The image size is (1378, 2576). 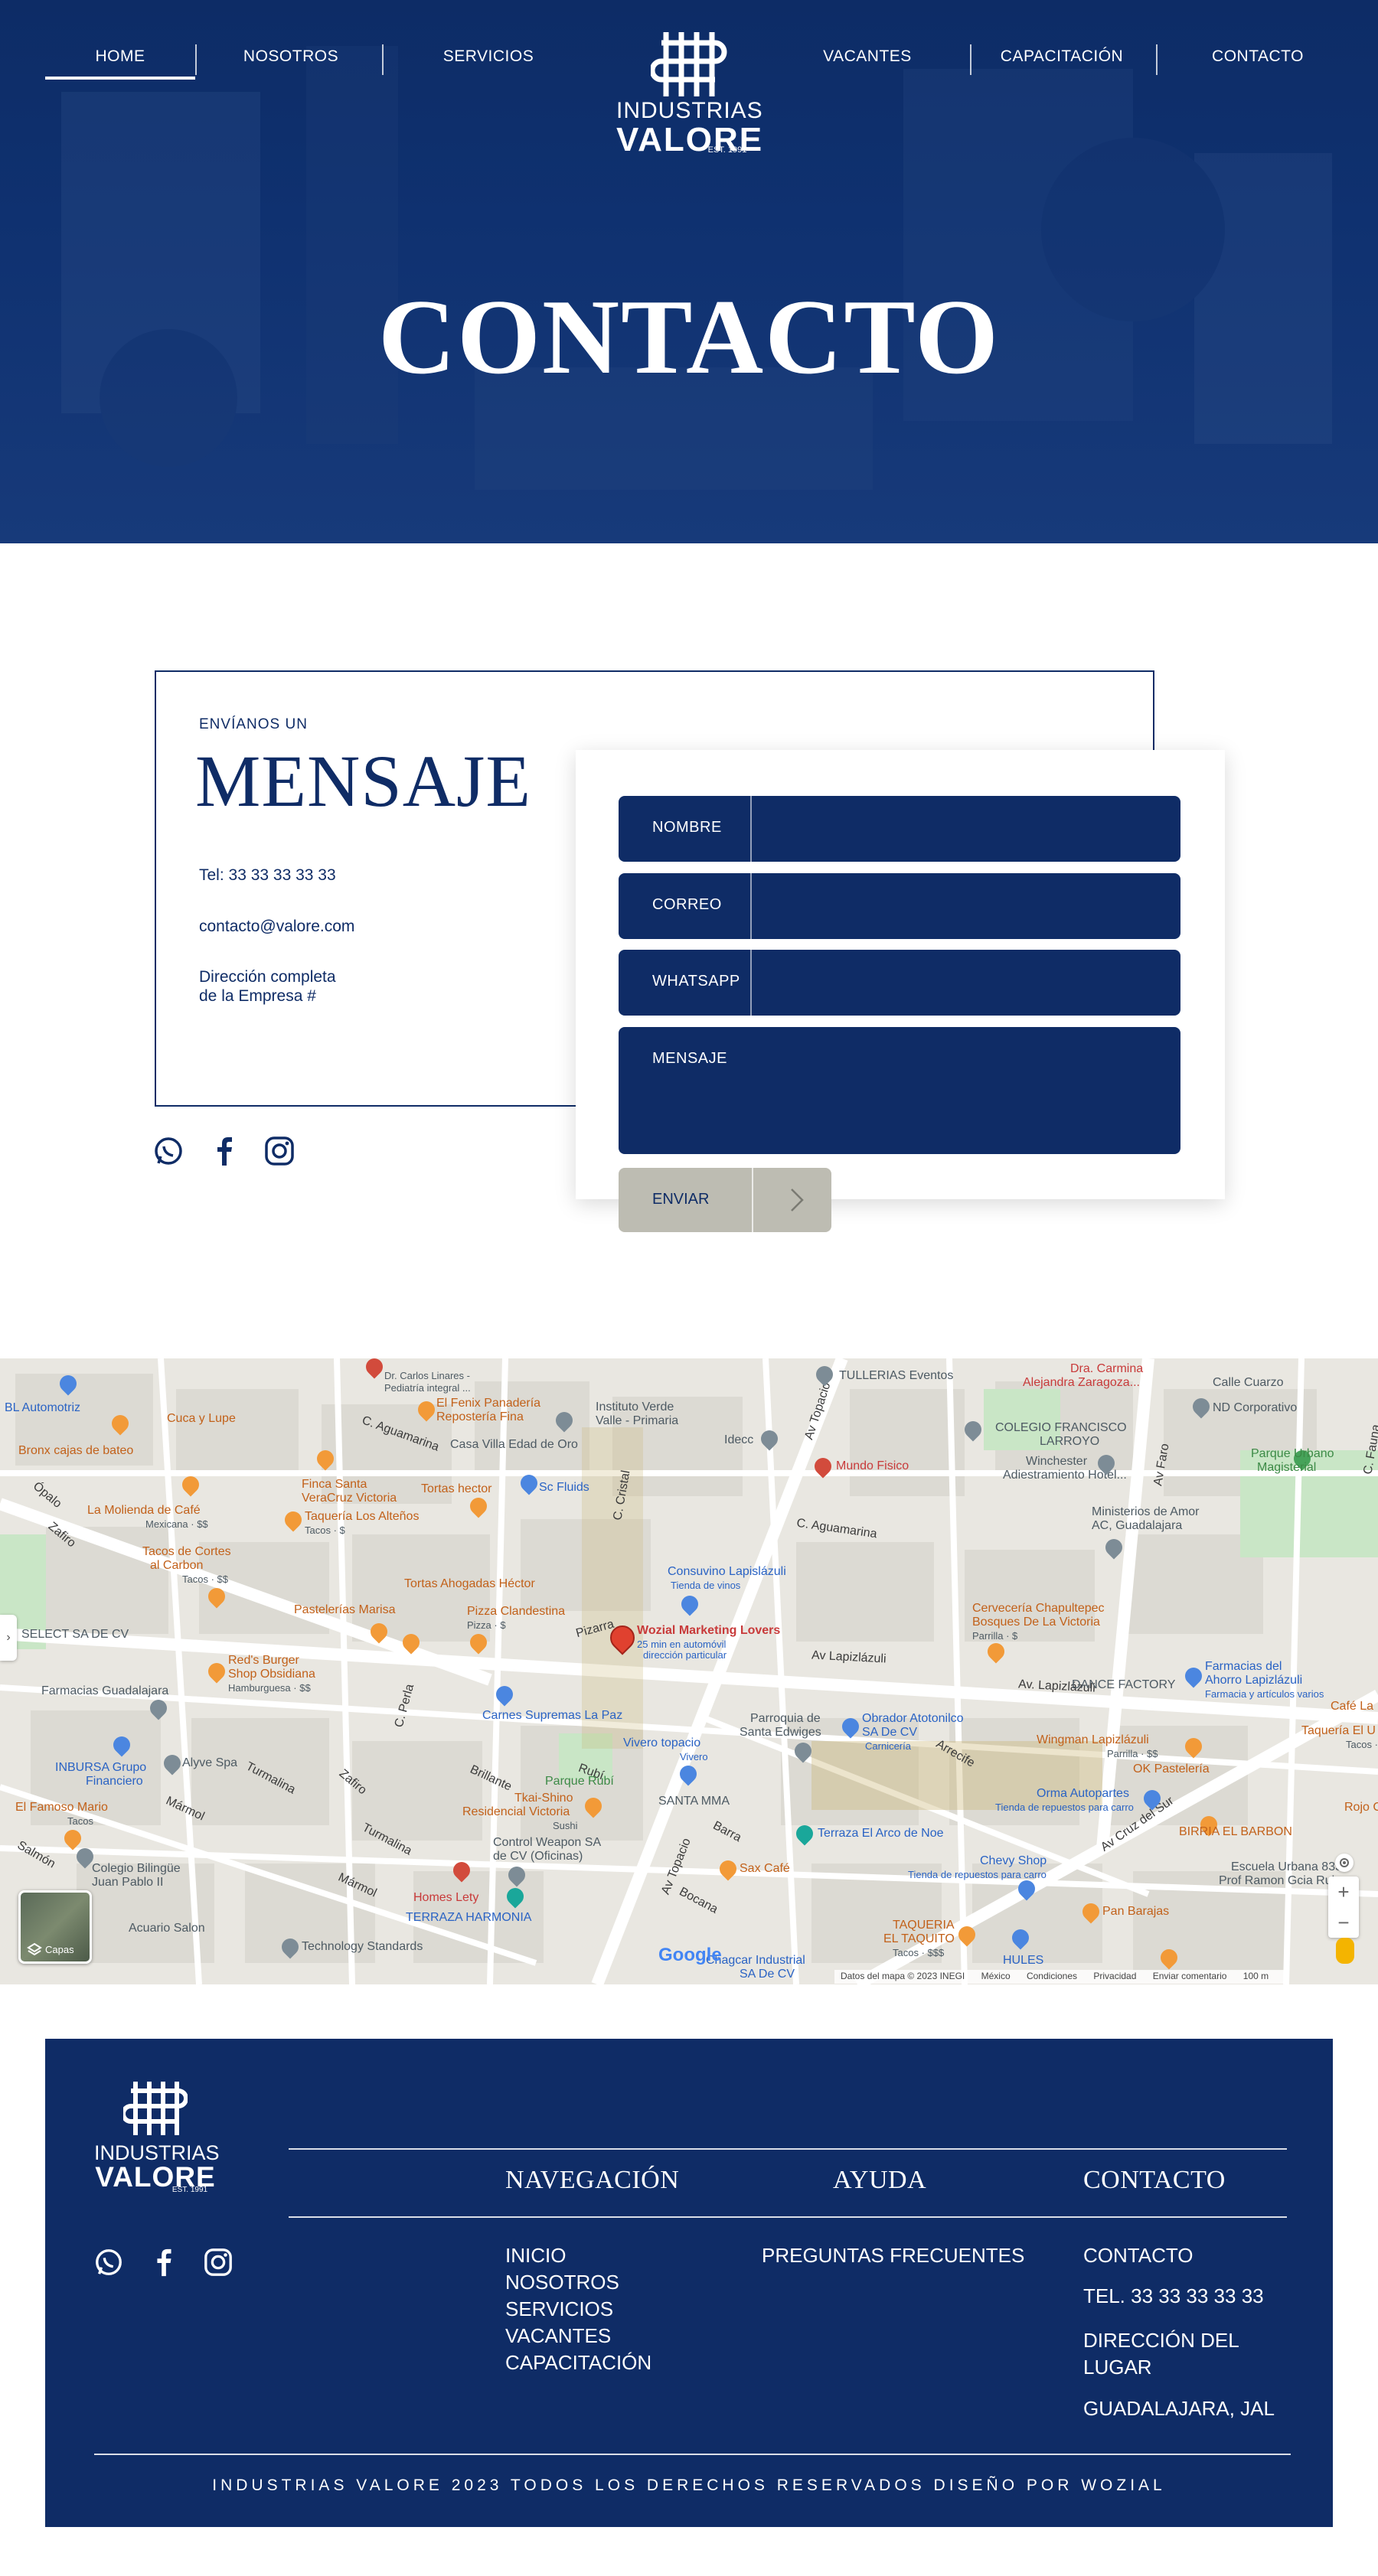 I want to click on send-button: ENVIAR, so click(x=725, y=1200).